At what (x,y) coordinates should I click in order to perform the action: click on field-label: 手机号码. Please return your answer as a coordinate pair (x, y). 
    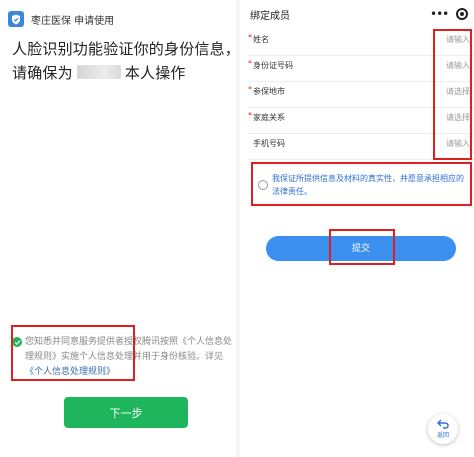
    Looking at the image, I should click on (269, 143).